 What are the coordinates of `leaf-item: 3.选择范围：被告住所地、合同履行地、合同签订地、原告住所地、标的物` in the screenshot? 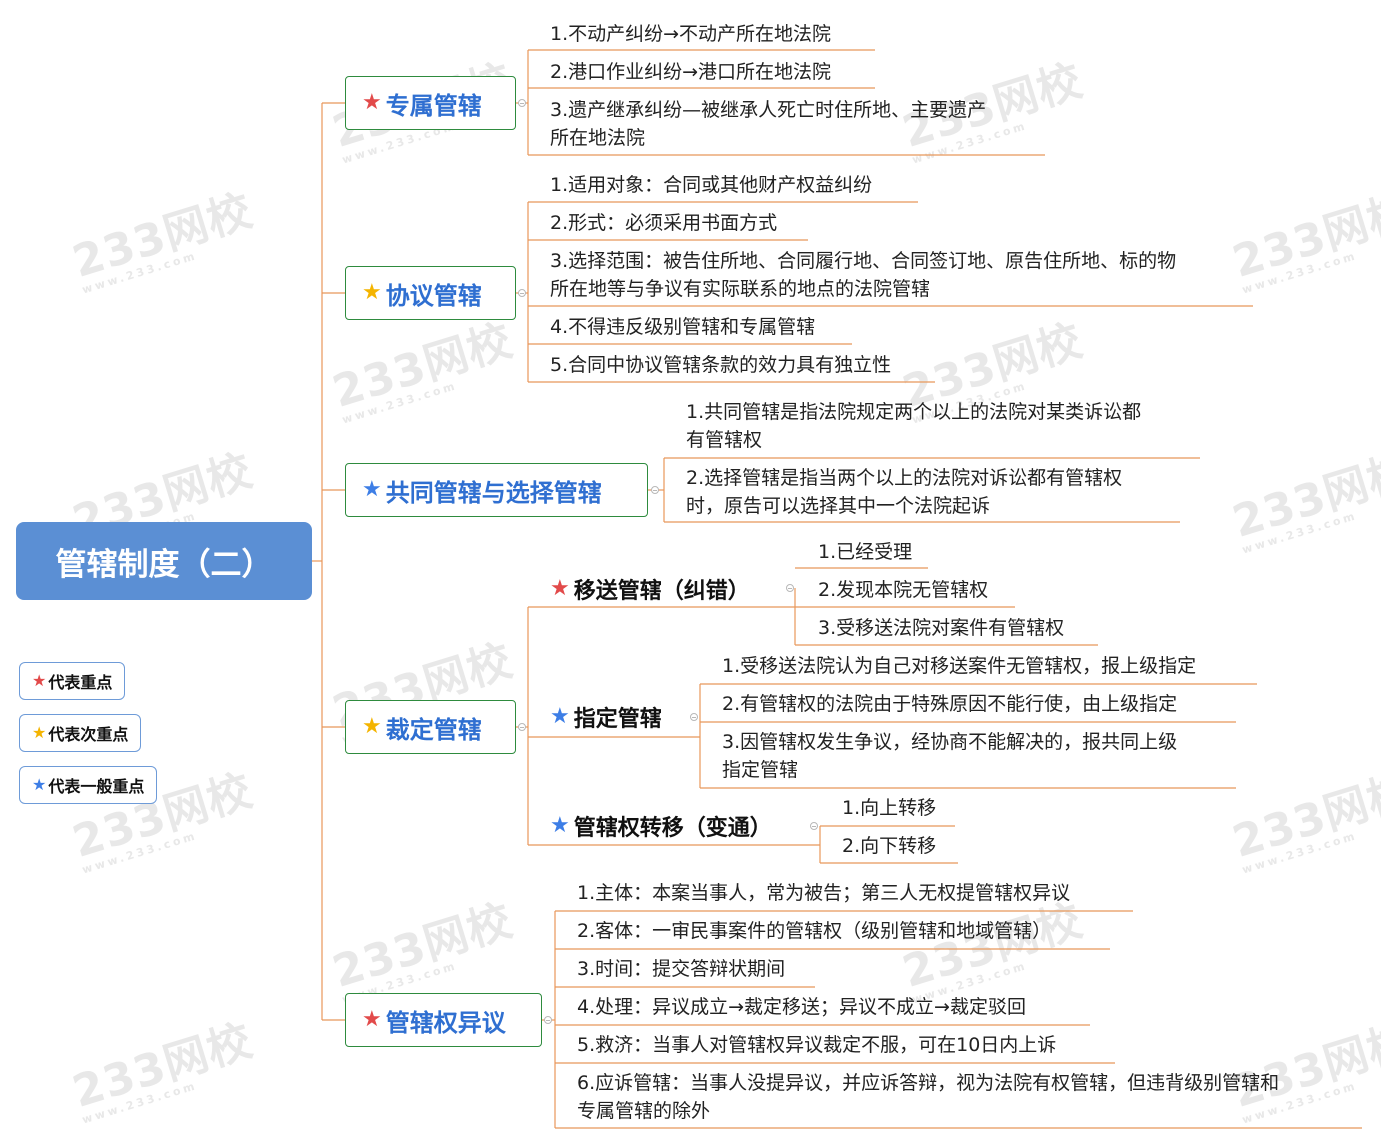 It's located at (863, 261).